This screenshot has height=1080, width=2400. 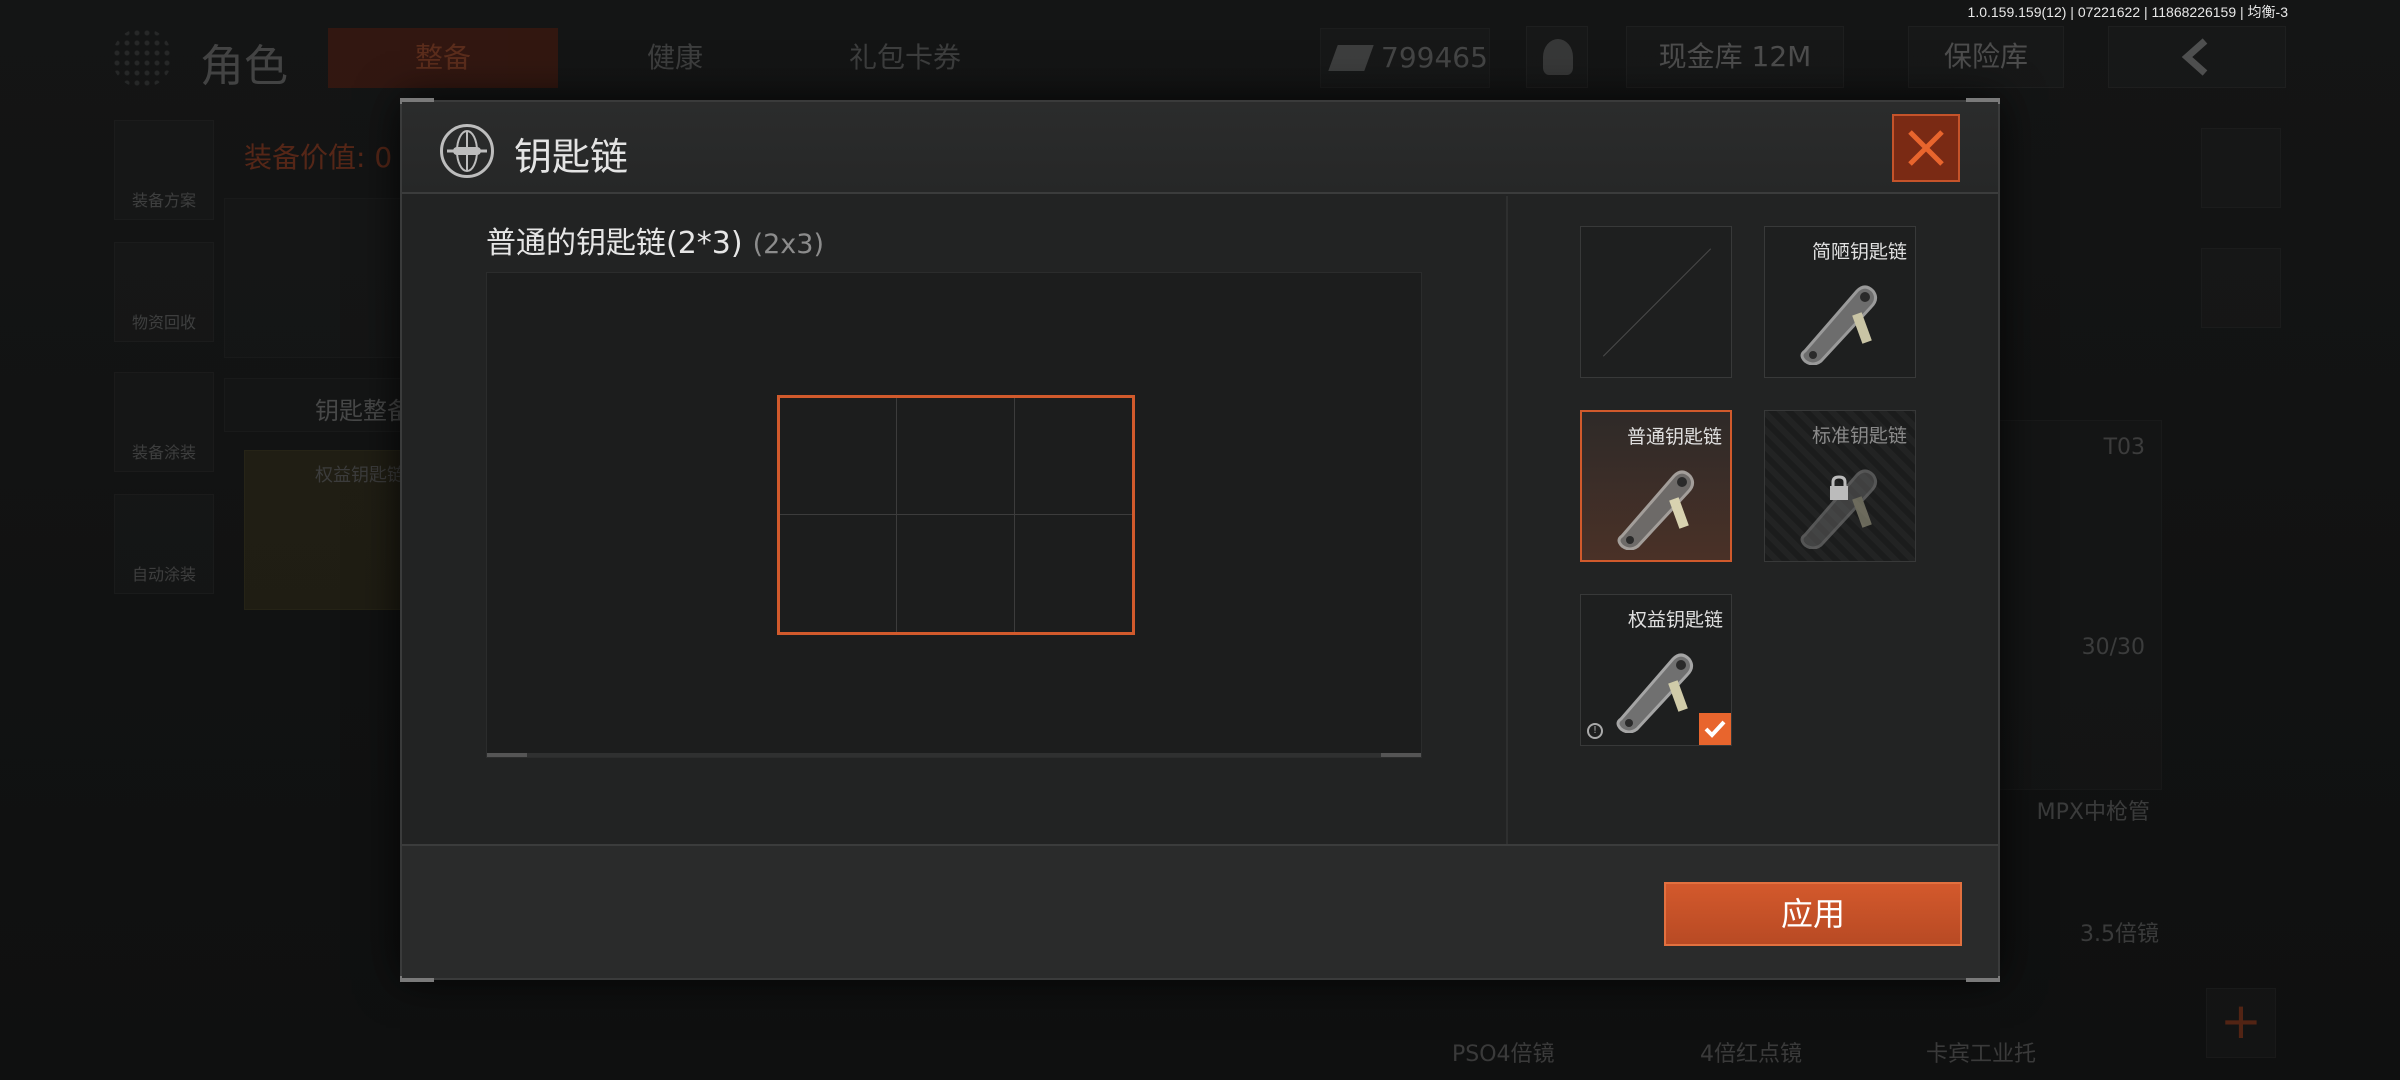 I want to click on tab-health: 健康, so click(x=675, y=58).